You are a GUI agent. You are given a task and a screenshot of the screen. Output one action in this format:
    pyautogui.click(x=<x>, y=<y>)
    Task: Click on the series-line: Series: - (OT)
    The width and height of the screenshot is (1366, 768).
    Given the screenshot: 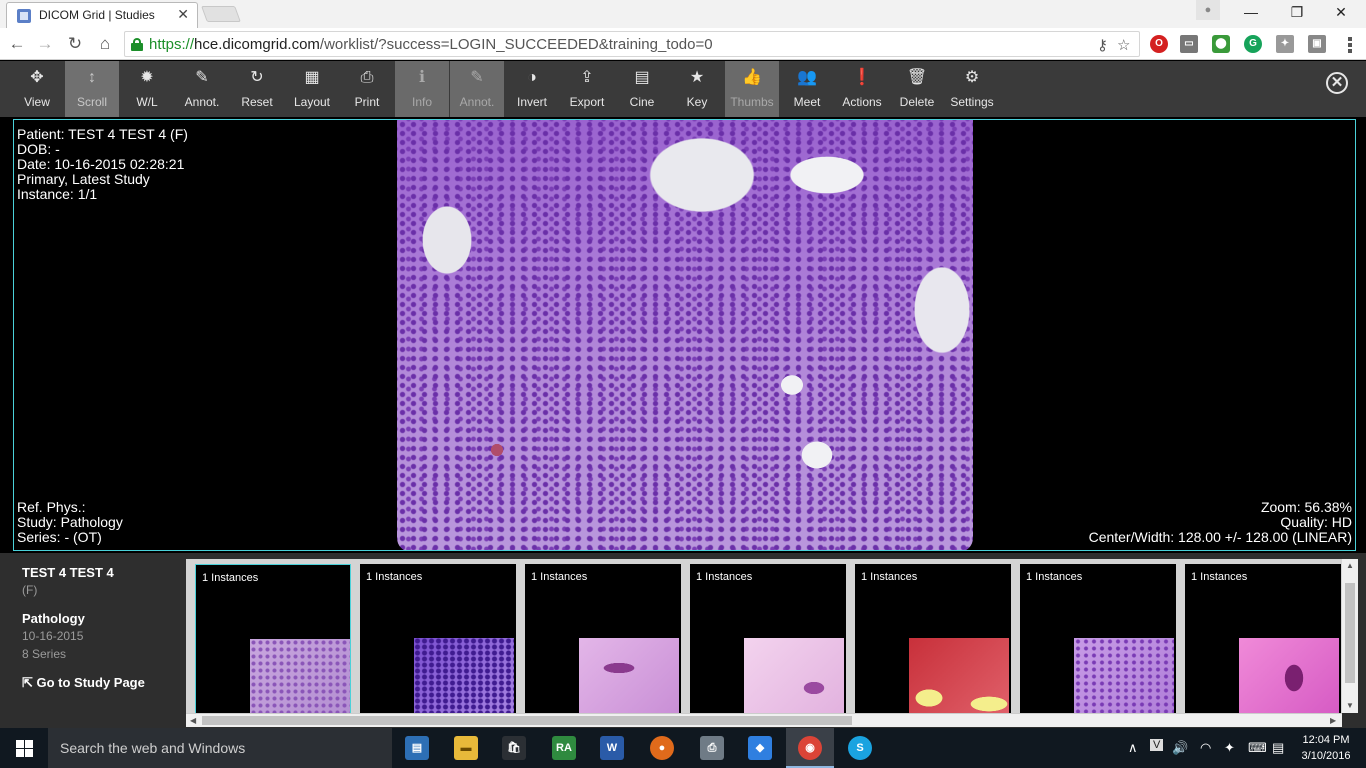 What is the action you would take?
    pyautogui.click(x=59, y=537)
    